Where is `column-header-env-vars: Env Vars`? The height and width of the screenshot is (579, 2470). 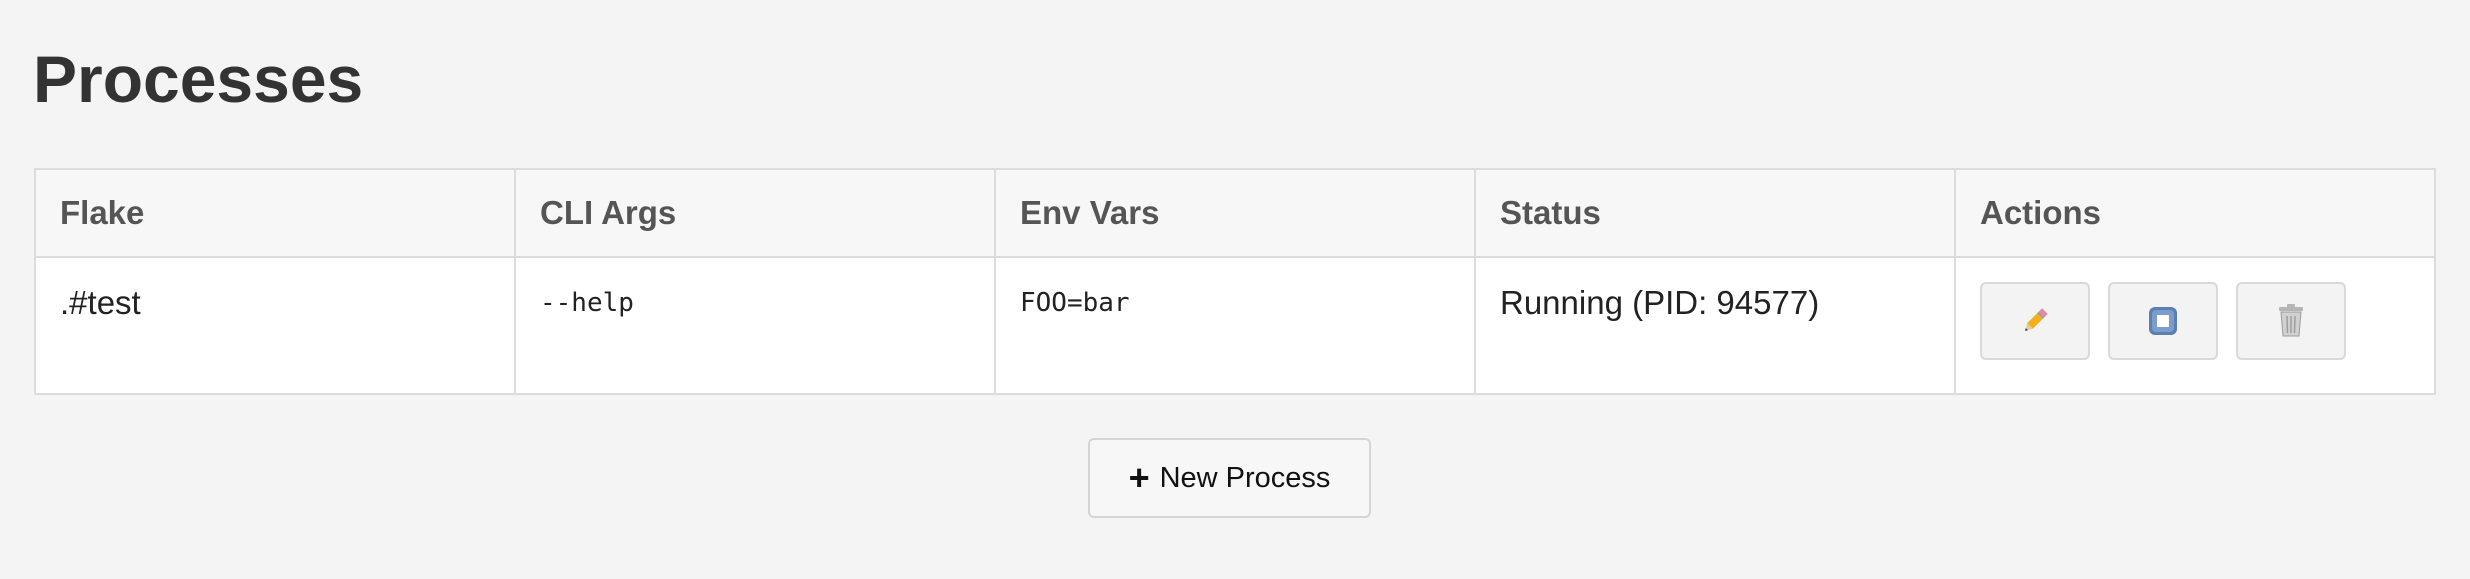 column-header-env-vars: Env Vars is located at coordinates (1235, 213).